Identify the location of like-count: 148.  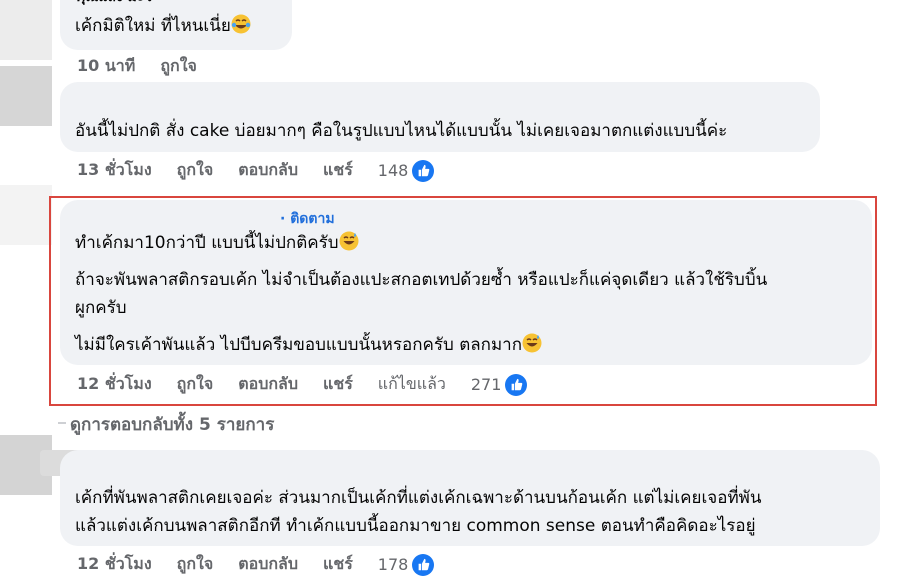
(393, 170).